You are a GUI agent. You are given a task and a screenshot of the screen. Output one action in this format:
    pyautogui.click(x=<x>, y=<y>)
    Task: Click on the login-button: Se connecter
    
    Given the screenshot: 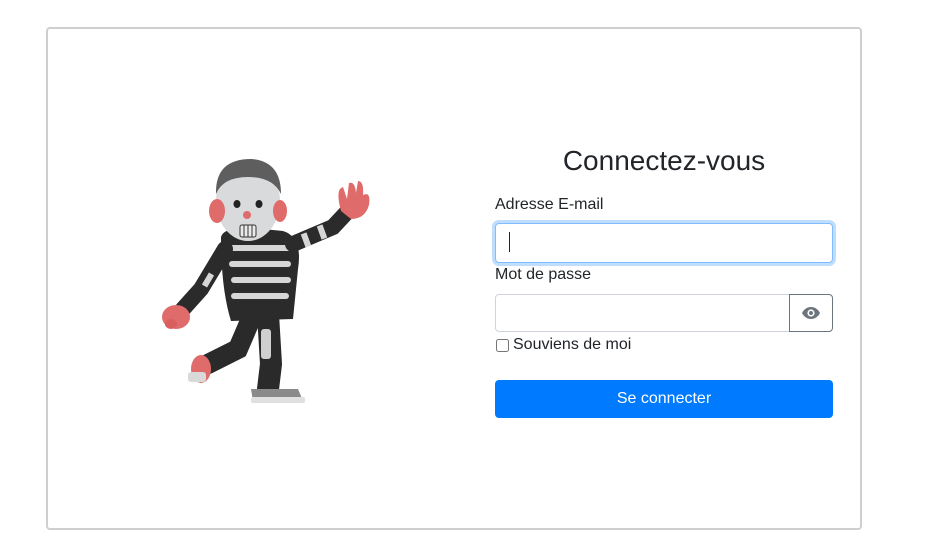 What is the action you would take?
    pyautogui.click(x=664, y=399)
    